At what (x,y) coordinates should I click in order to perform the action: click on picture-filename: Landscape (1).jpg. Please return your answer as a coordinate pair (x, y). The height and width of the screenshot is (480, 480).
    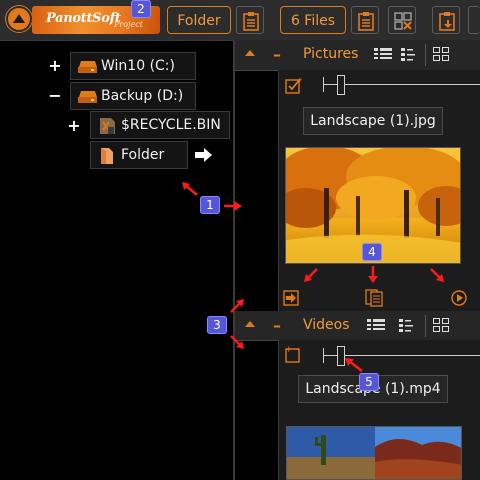
    Looking at the image, I should click on (373, 121).